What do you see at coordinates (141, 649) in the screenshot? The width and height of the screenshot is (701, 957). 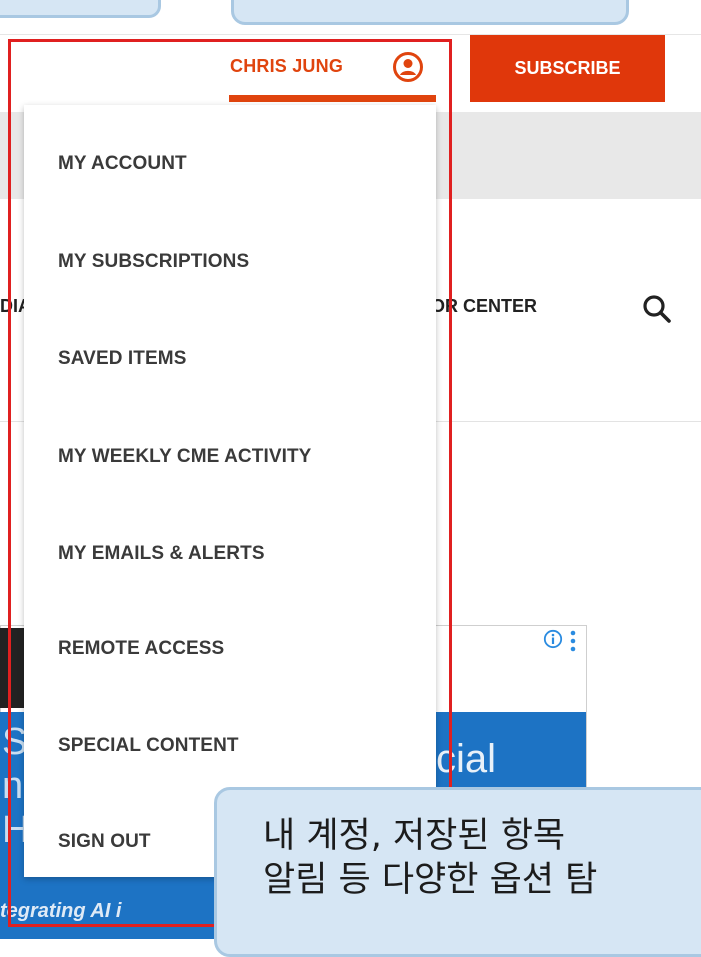 I see `menu-item-remote-access: REMOTE ACCESS` at bounding box center [141, 649].